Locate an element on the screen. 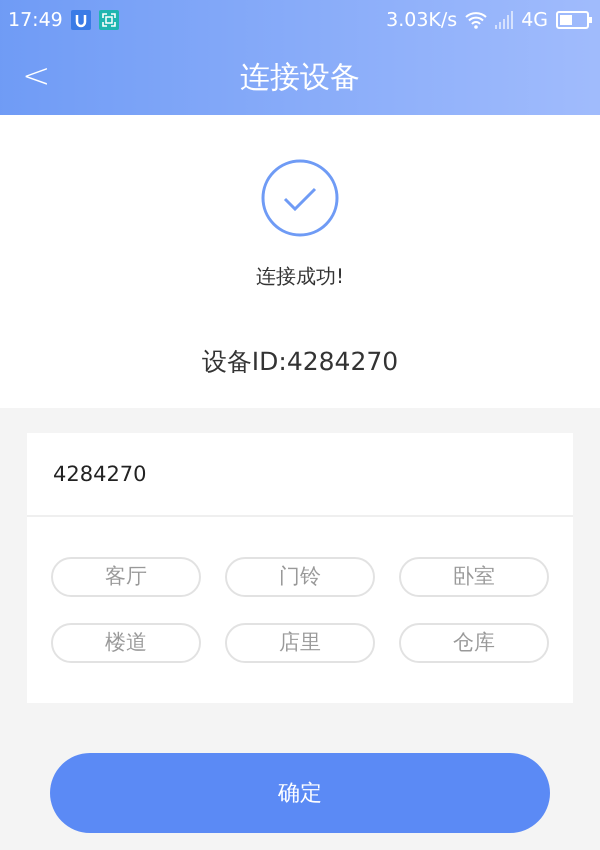 The width and height of the screenshot is (600, 850). check-circle-icon is located at coordinates (300, 198).